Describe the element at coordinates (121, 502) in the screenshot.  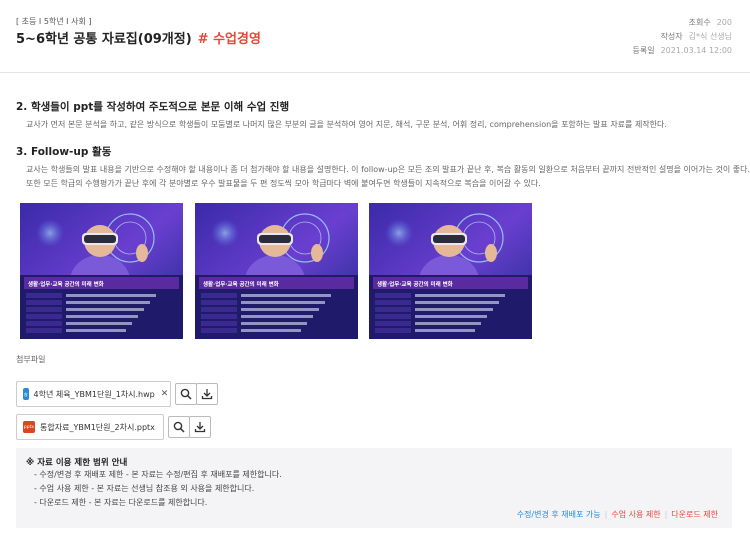
I see `notice-line: - 다운로드 제한 - 본 자료는 다운로드를 제한합니다.` at that location.